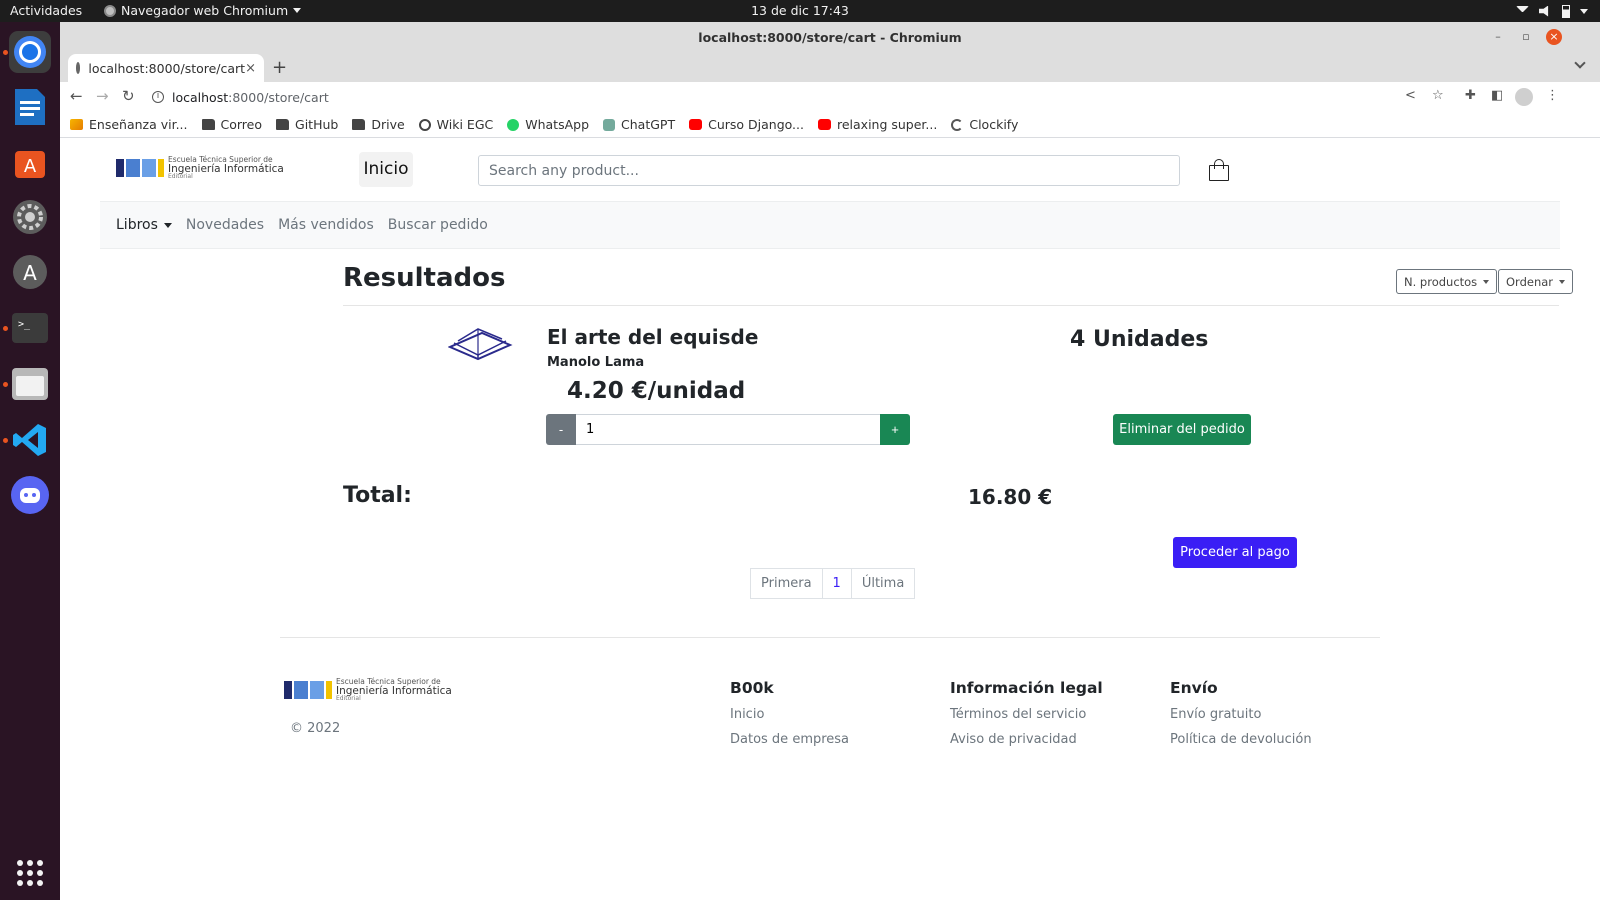 This screenshot has width=1600, height=900. What do you see at coordinates (250, 68) in the screenshot?
I see `close-tab-icon: ×` at bounding box center [250, 68].